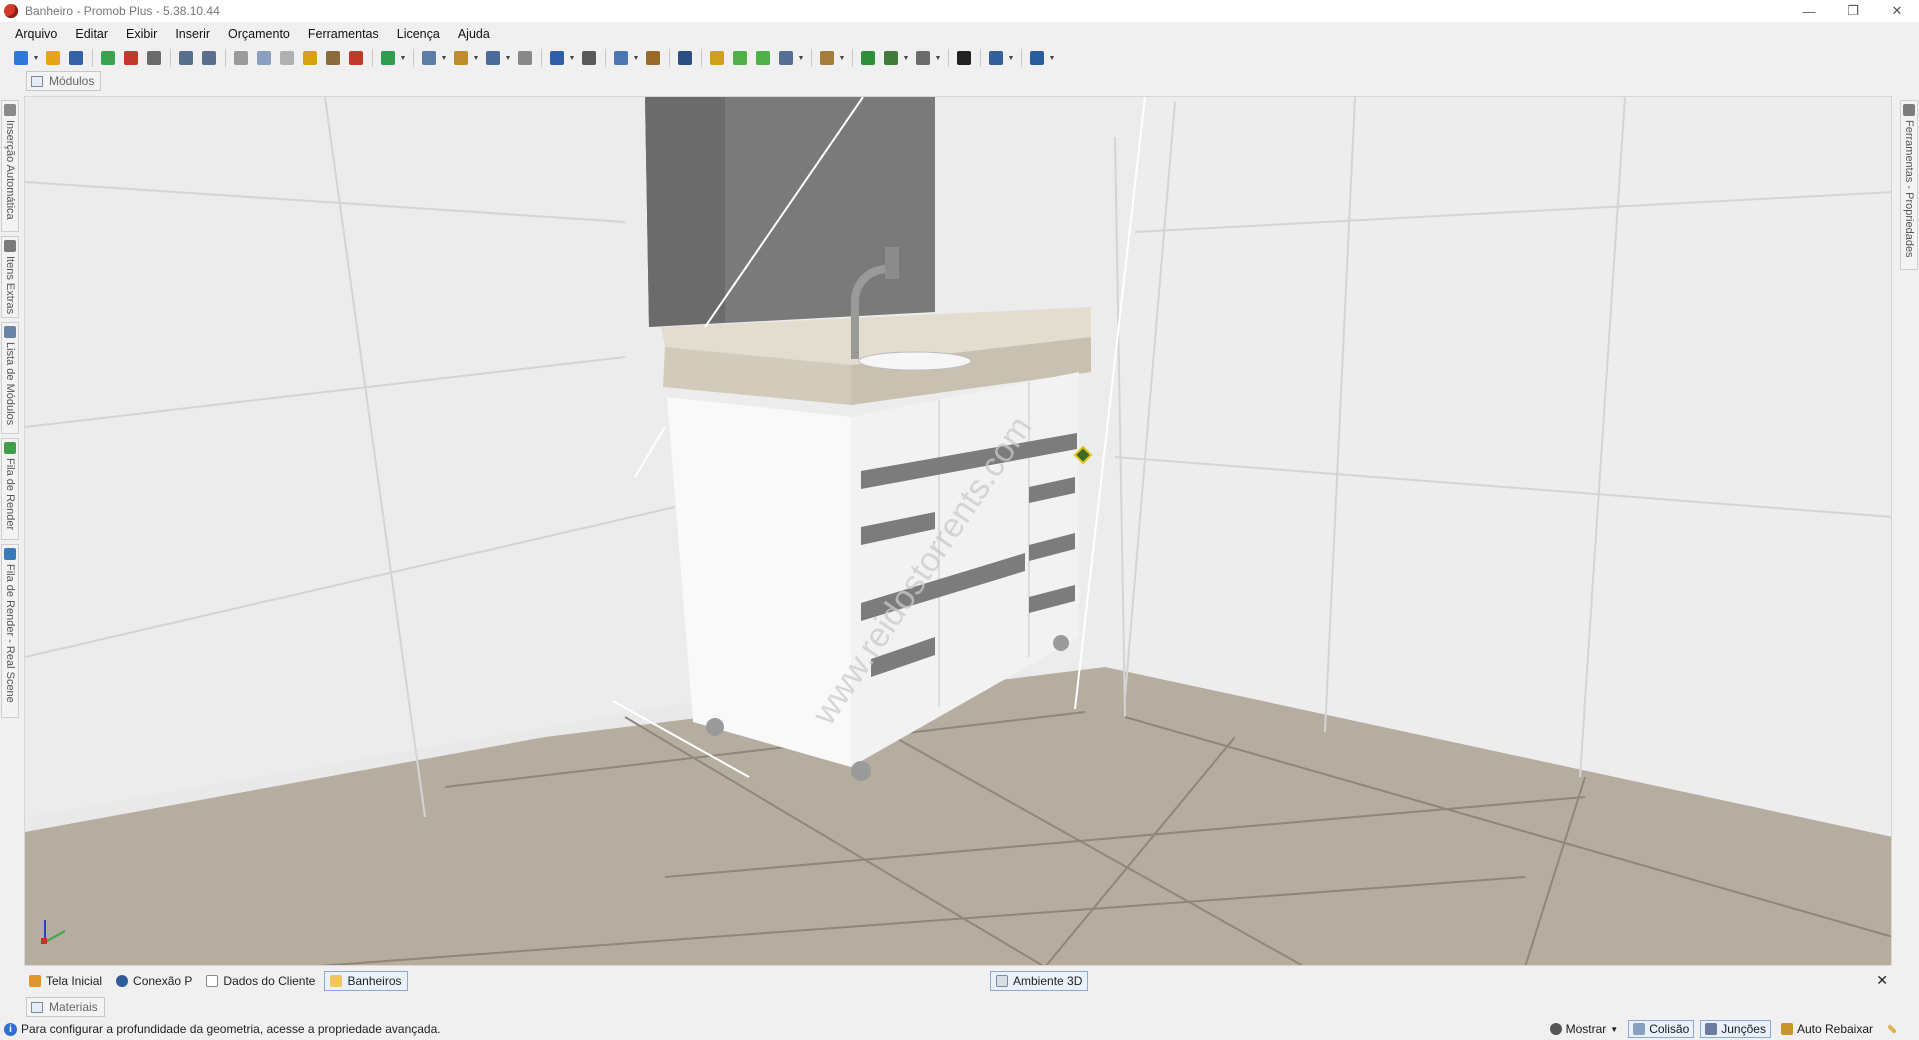 The image size is (1919, 1040). What do you see at coordinates (474, 34) in the screenshot?
I see `menu-ajuda: Ajuda` at bounding box center [474, 34].